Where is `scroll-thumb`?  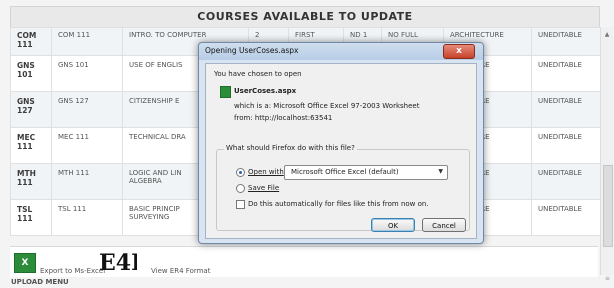
scroll-thumb is located at coordinates (608, 206).